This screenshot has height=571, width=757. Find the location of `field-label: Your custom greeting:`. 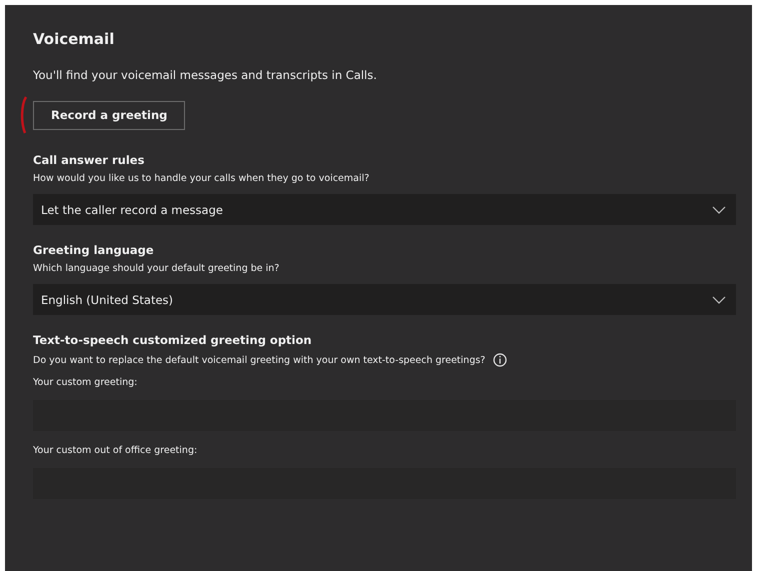

field-label: Your custom greeting: is located at coordinates (85, 382).